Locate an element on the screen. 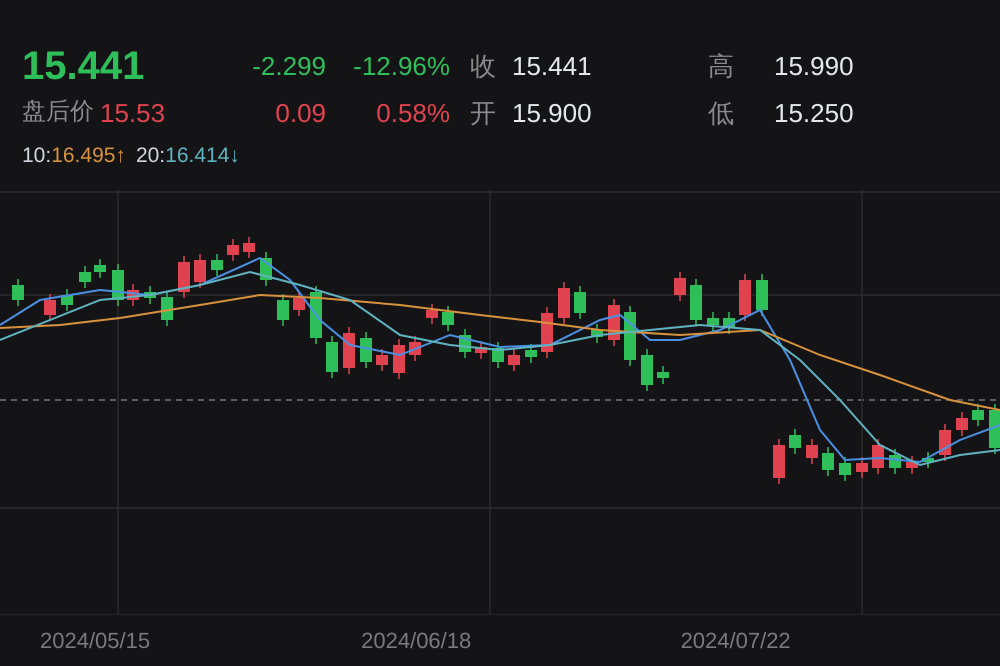 This screenshot has width=1000, height=666. after-hours-percent: 0.58% is located at coordinates (413, 113).